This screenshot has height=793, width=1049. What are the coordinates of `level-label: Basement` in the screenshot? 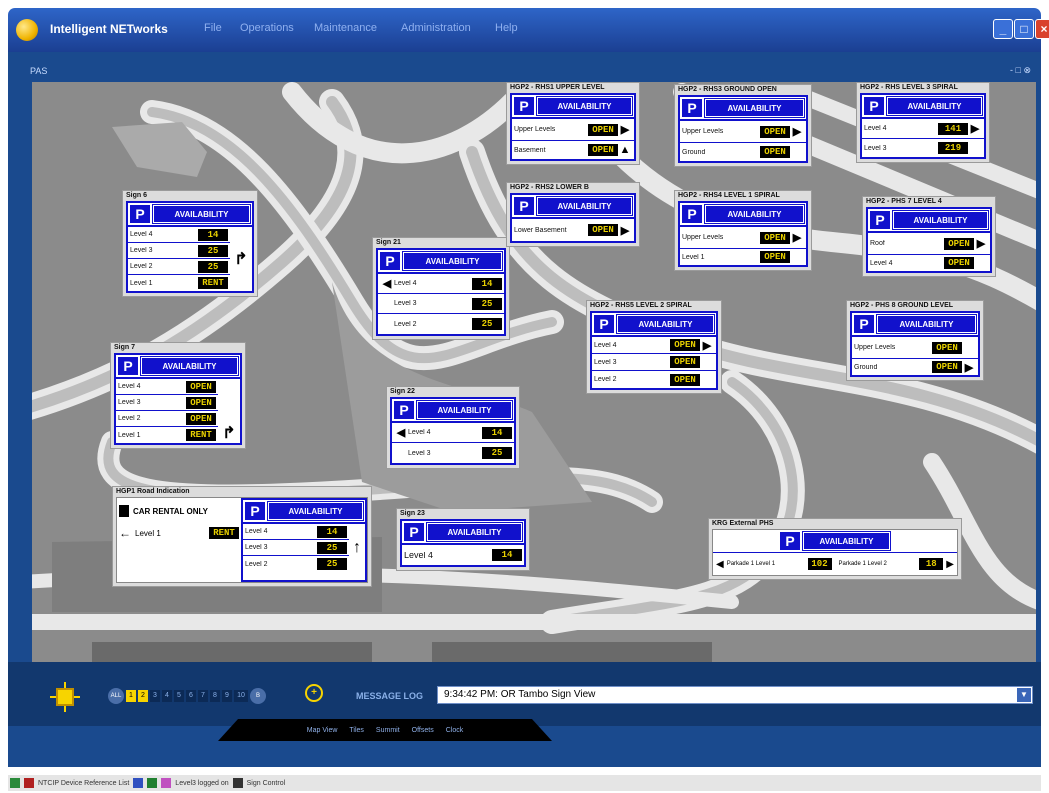 It's located at (530, 150).